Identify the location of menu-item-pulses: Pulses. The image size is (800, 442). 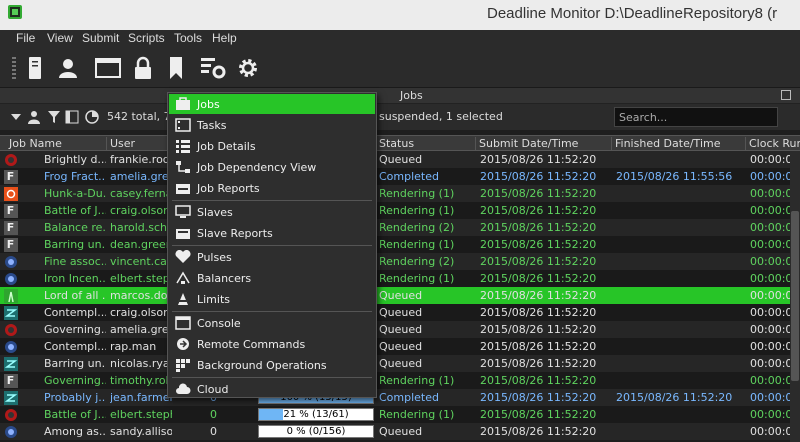
(272, 257).